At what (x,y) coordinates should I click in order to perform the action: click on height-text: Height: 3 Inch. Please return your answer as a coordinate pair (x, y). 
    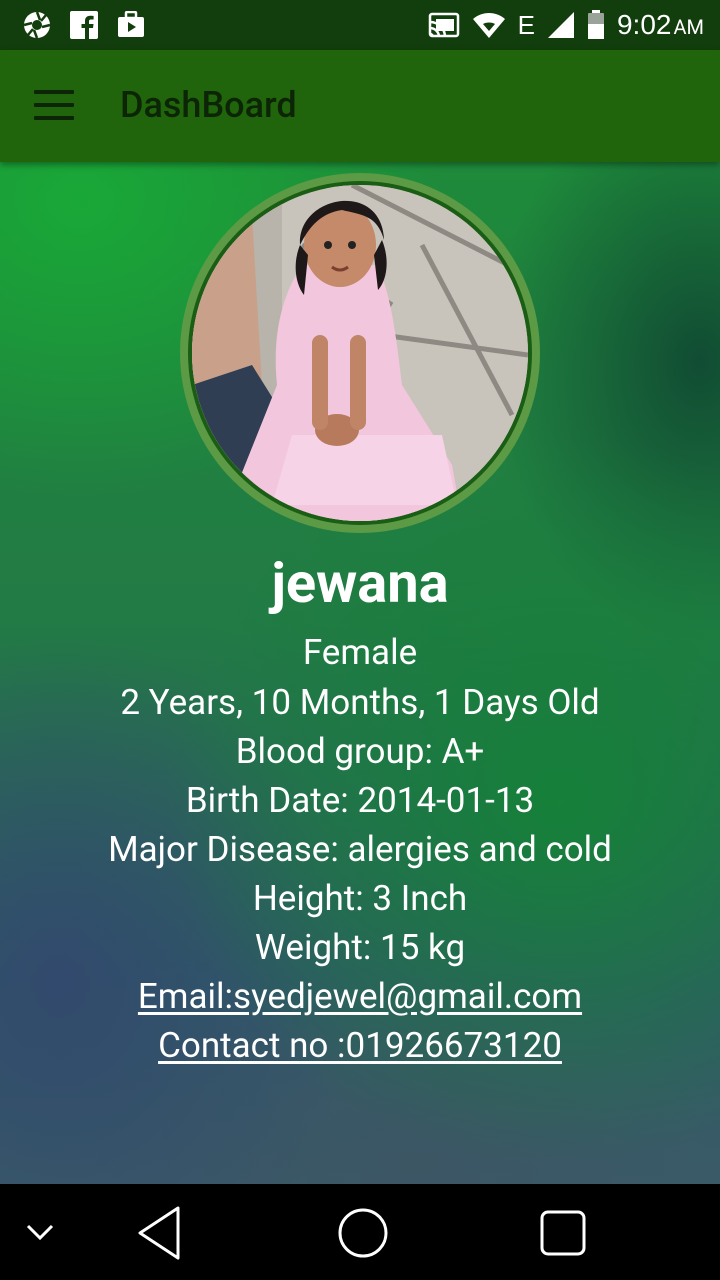
    Looking at the image, I should click on (360, 898).